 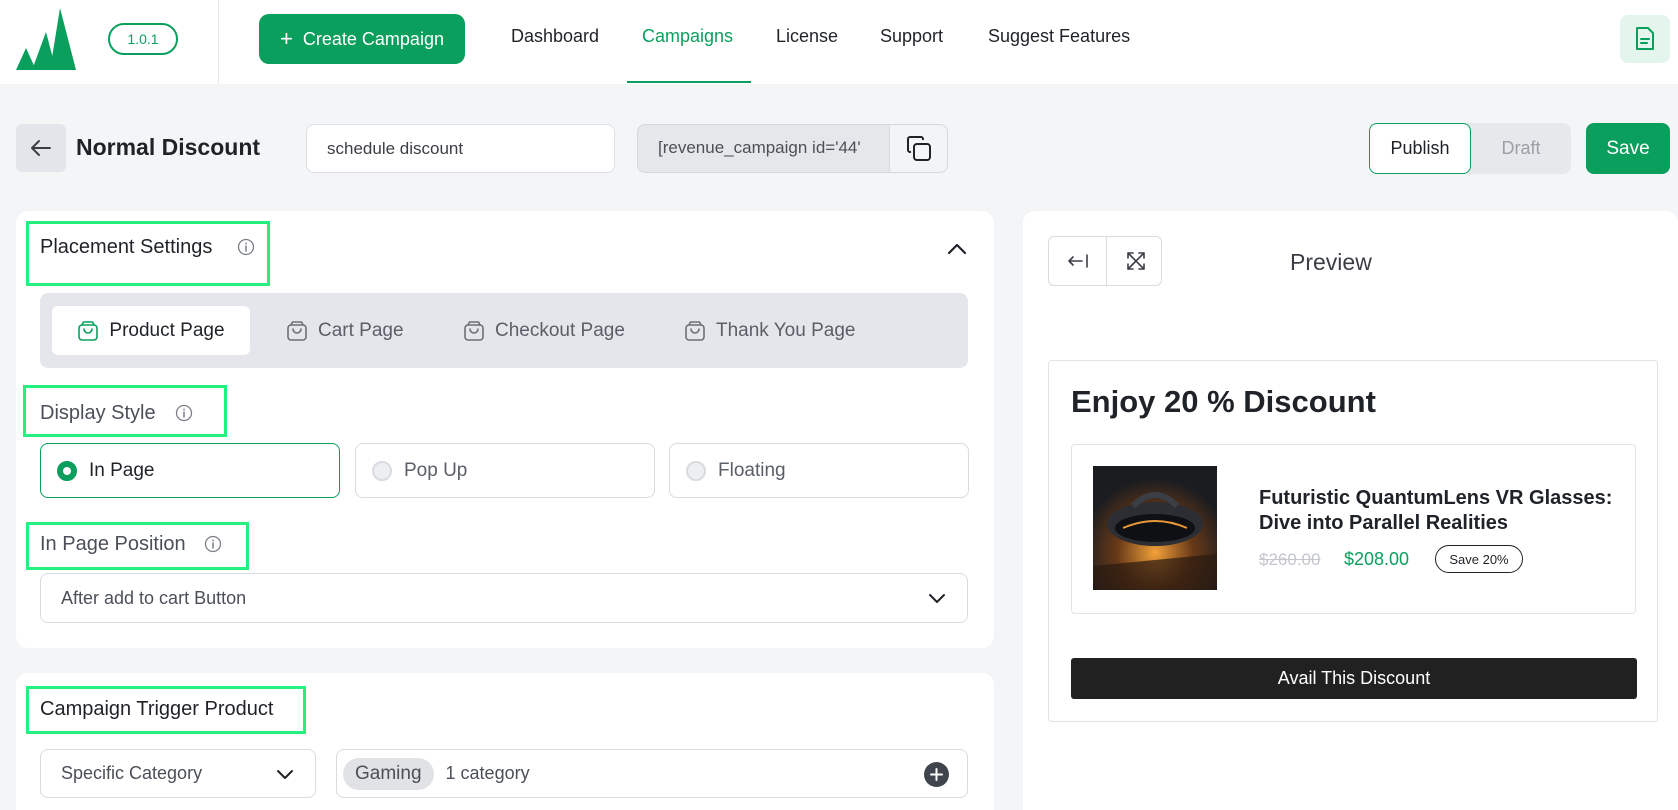 I want to click on preview-title: Preview, so click(x=1331, y=262).